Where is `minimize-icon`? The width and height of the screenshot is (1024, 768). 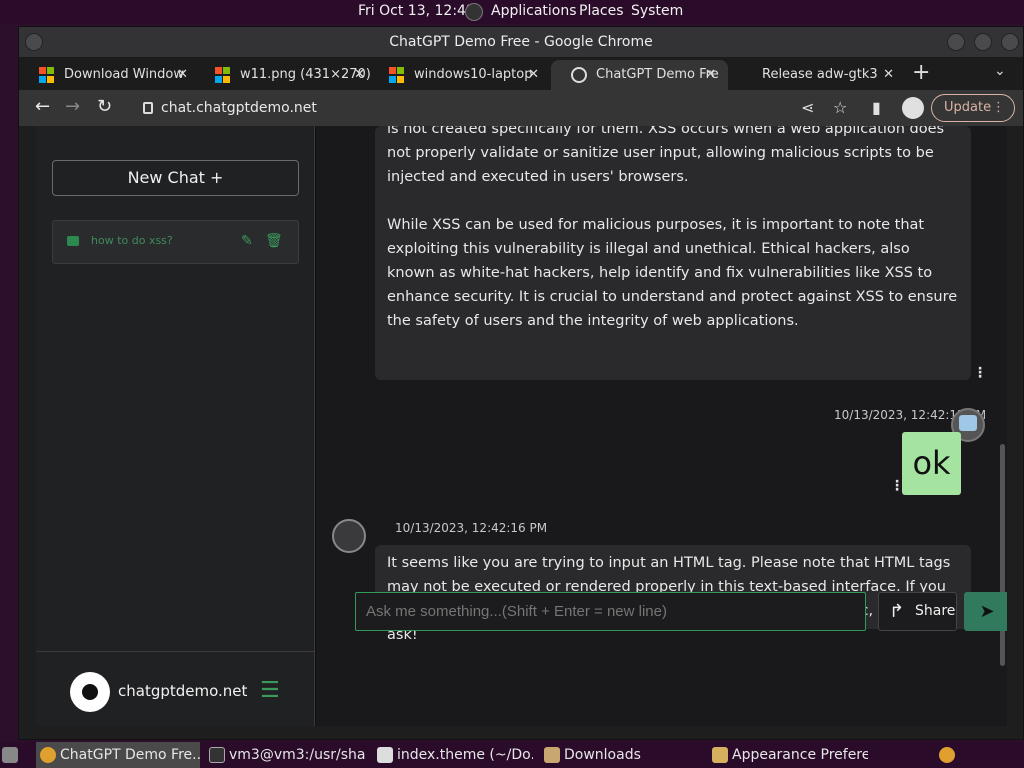
minimize-icon is located at coordinates (956, 42).